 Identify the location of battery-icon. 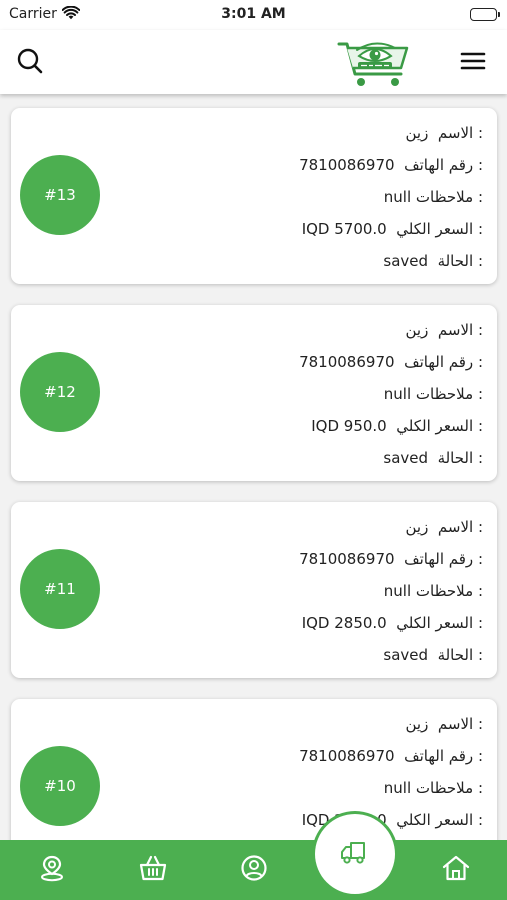
(485, 14).